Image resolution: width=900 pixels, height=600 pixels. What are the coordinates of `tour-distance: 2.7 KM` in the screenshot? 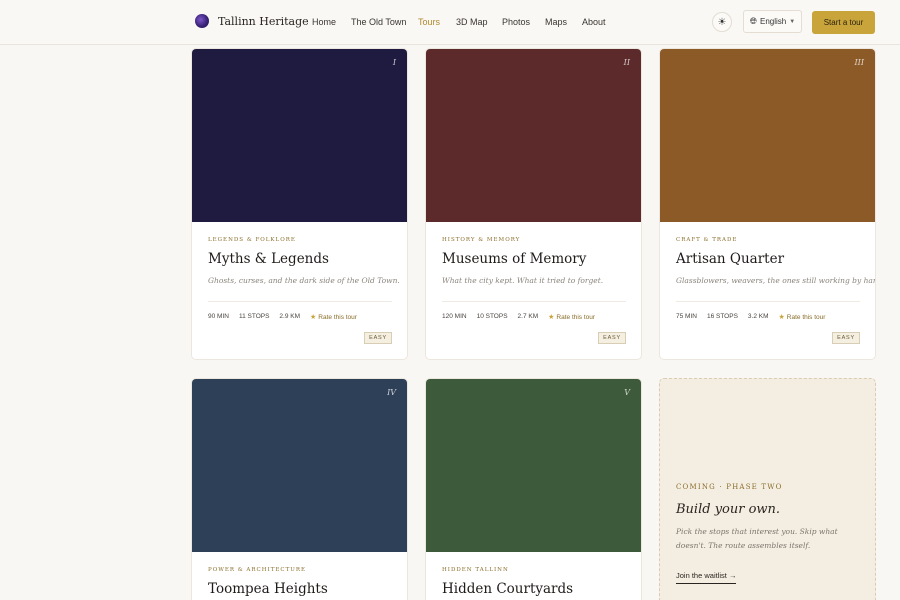 It's located at (528, 316).